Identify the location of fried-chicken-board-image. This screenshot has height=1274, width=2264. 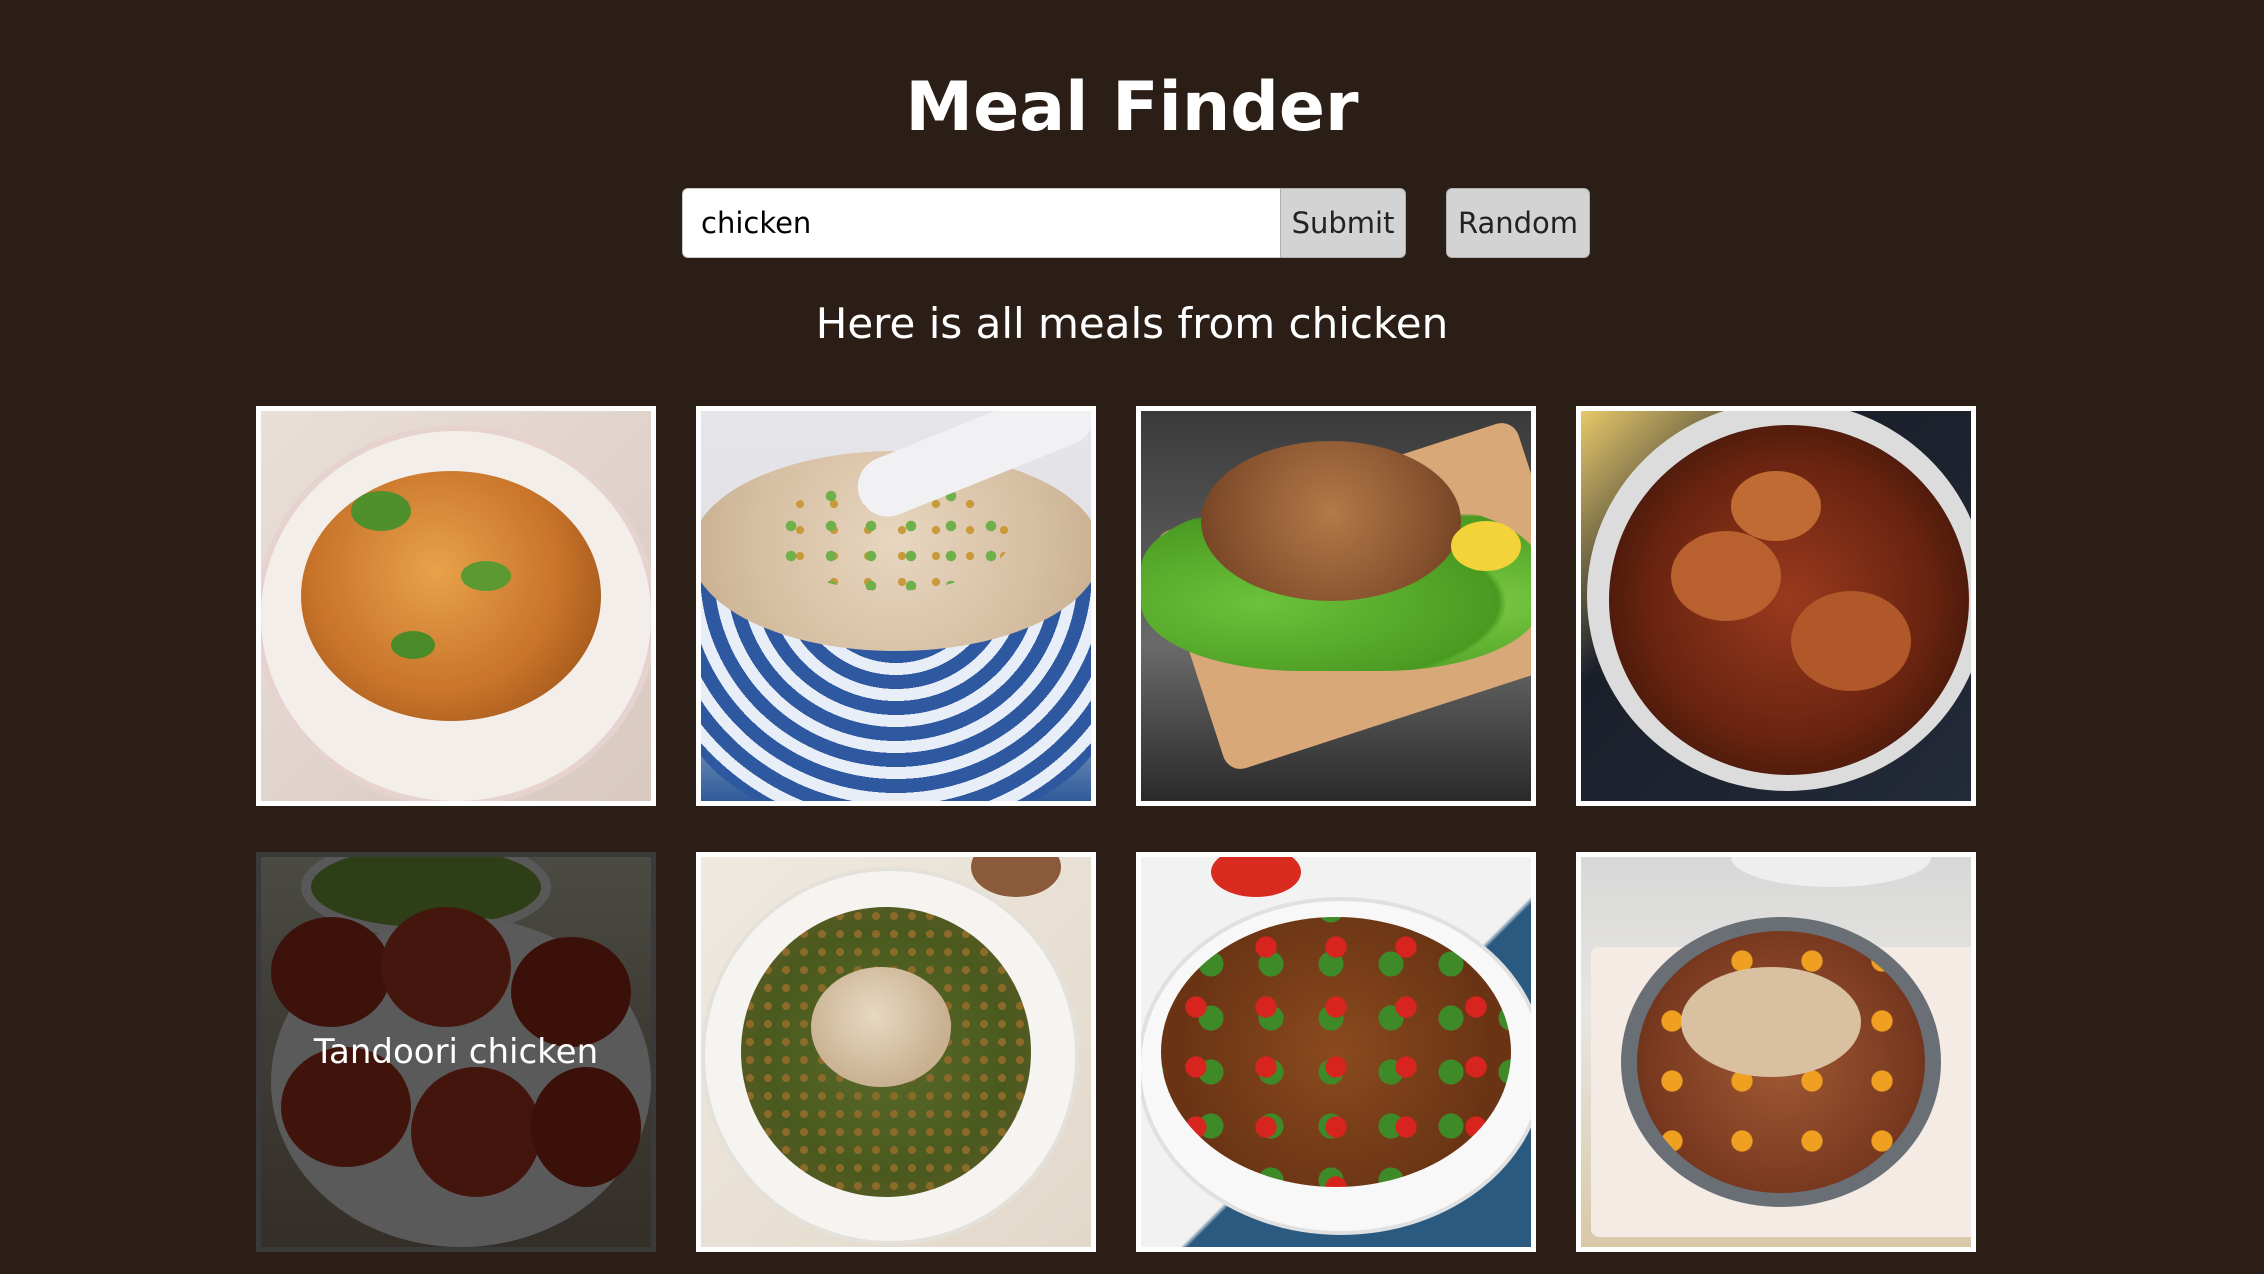
(1336, 606).